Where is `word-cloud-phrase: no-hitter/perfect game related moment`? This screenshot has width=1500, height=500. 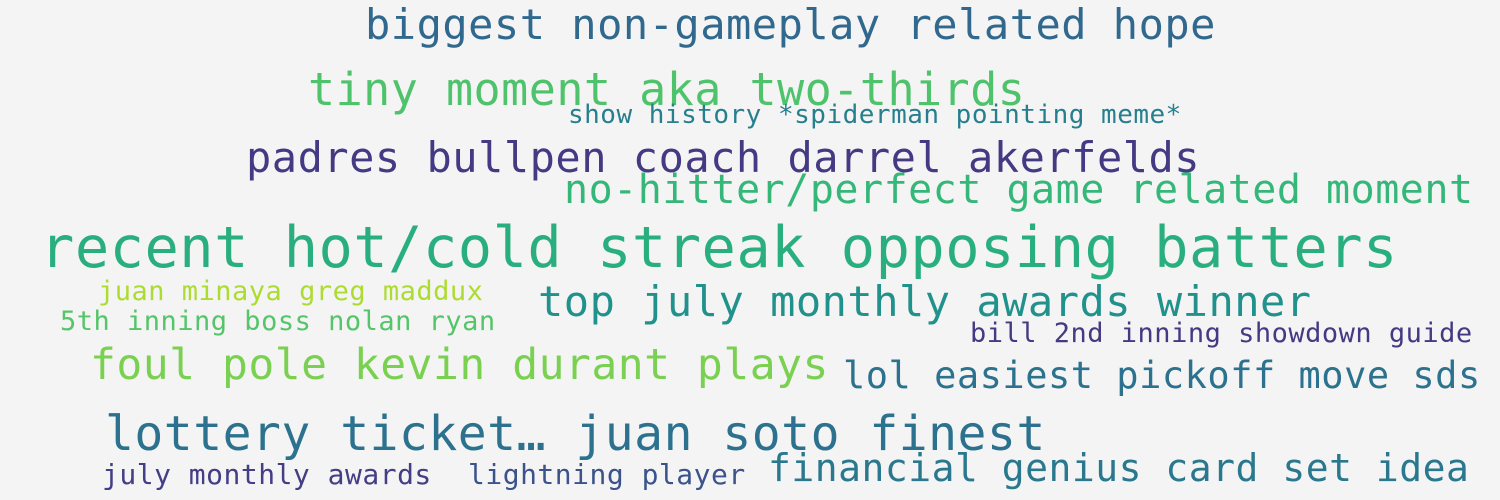 word-cloud-phrase: no-hitter/perfect game related moment is located at coordinates (1019, 190).